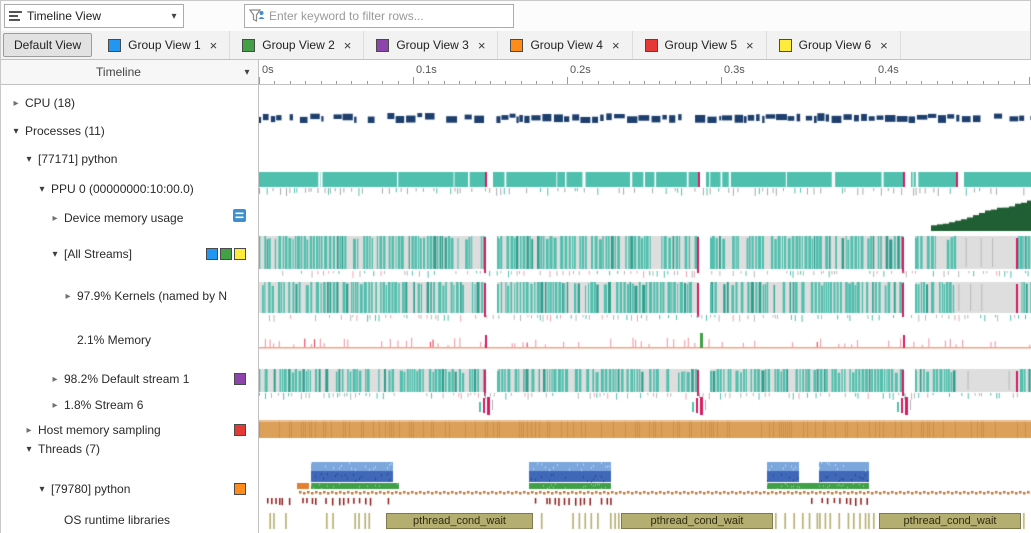  What do you see at coordinates (129, 520) in the screenshot?
I see `tree-row-os-runtime-libraries: OS runtime libraries` at bounding box center [129, 520].